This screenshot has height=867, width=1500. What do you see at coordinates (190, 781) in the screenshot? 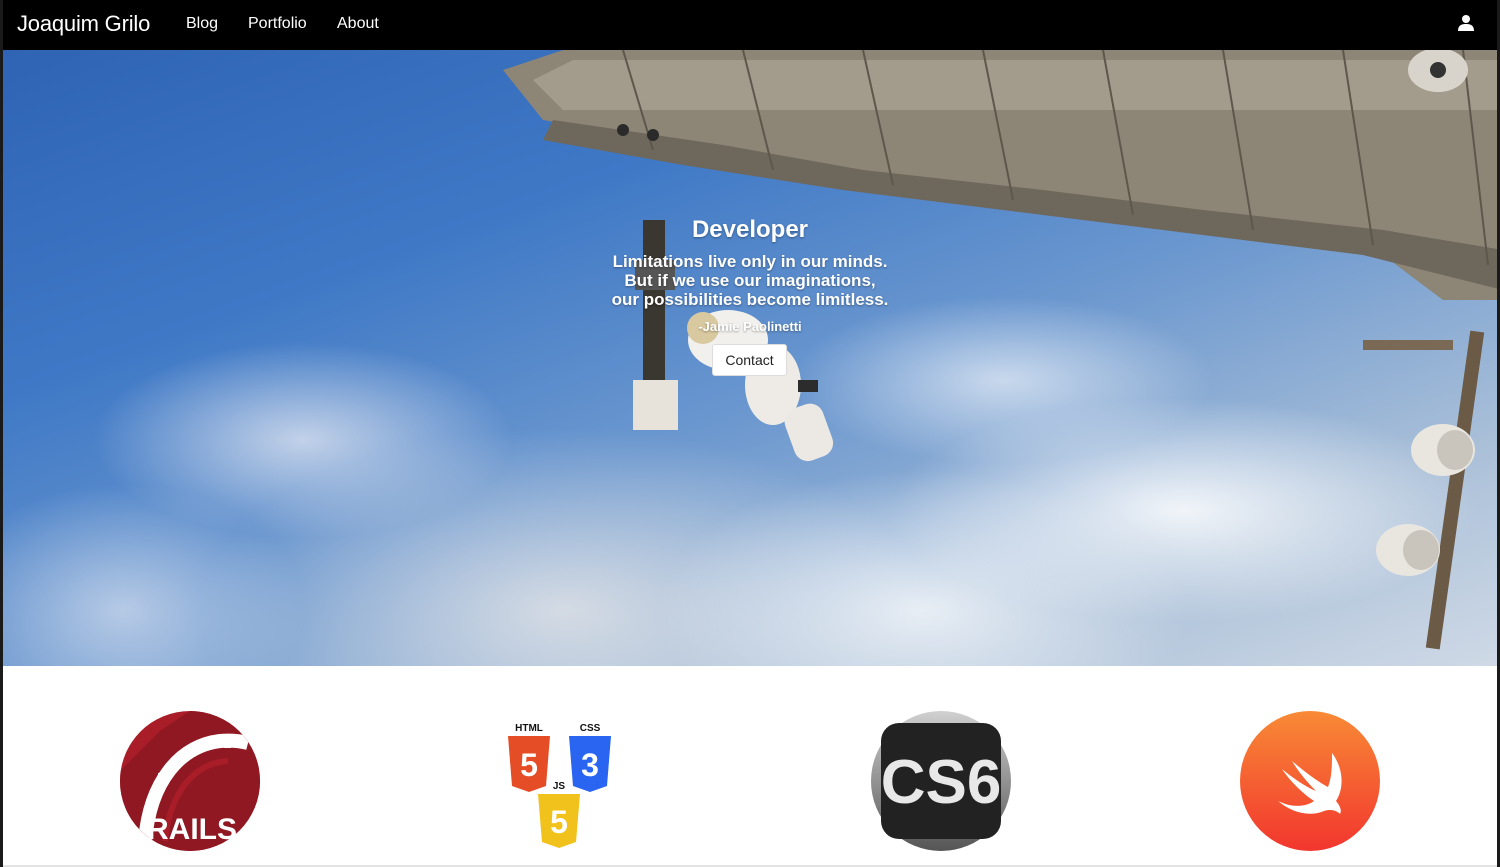
I see `rails-logo: RAILS` at bounding box center [190, 781].